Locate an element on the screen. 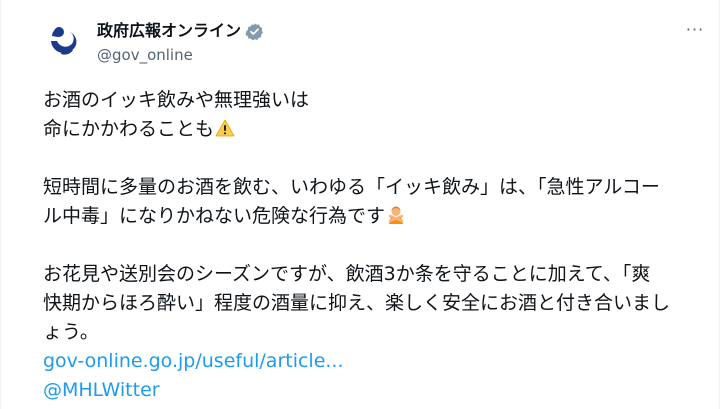  post-line: 快期からほろ酔い」程度の酒量に抑え、楽しく安全にお酒と付き合いまし is located at coordinates (357, 303).